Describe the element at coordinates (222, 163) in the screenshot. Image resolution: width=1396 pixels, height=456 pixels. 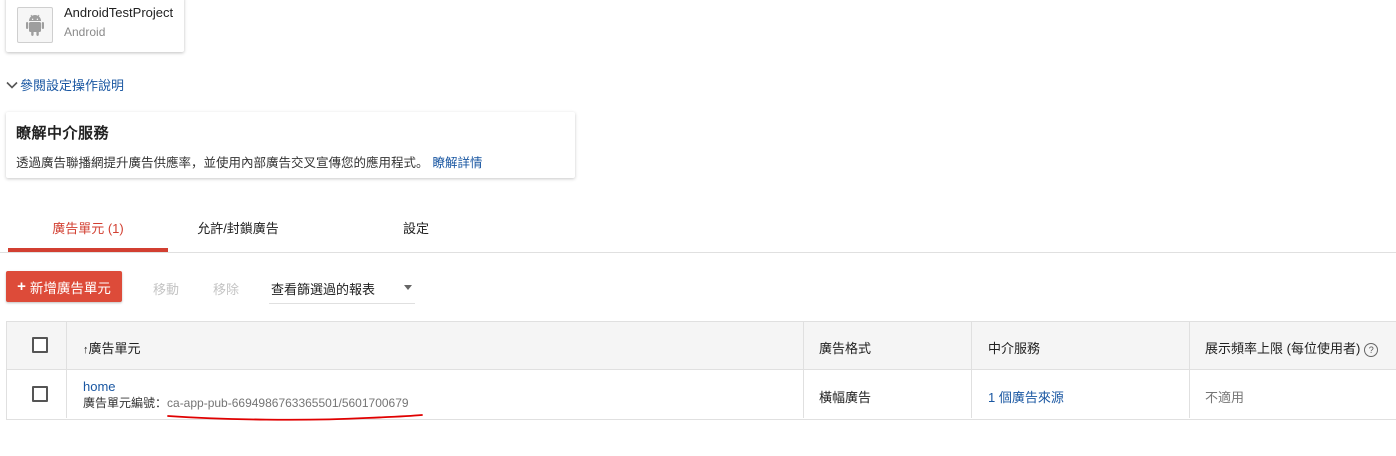
I see `mediation-card-text: 透過廣告聯播網提升廣告供應率，並使用內部廣告交叉宣傳您的應用程式。` at that location.